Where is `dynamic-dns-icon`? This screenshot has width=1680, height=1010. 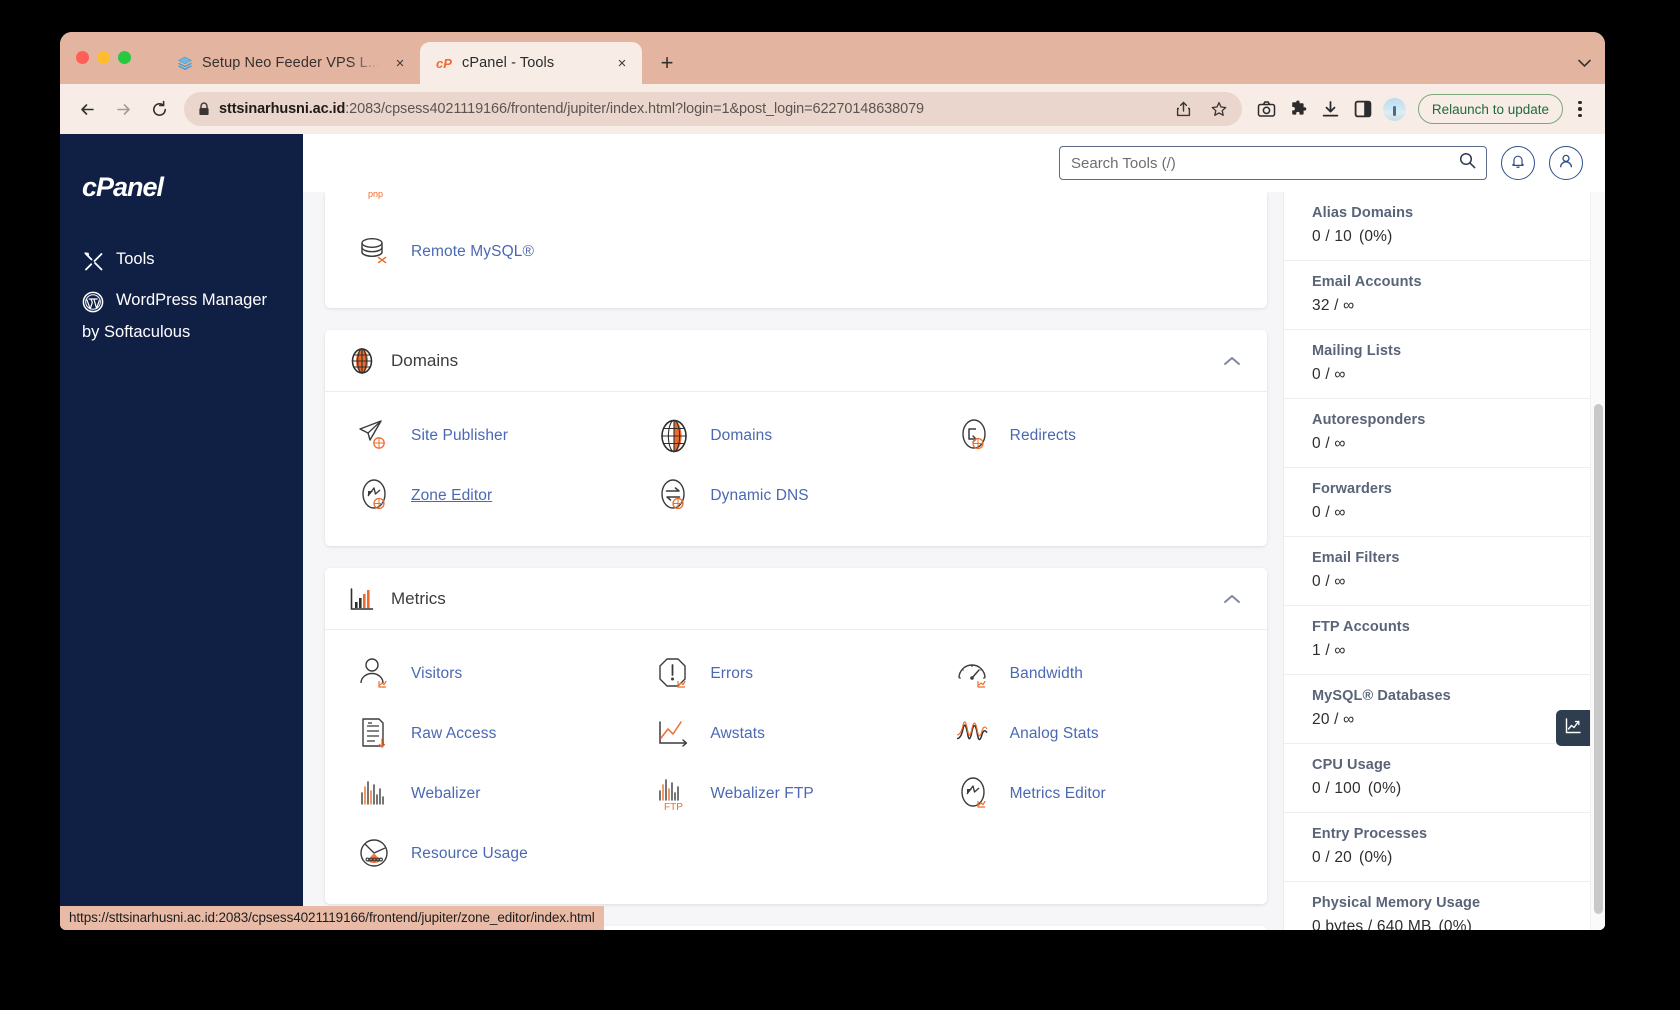
dynamic-dns-icon is located at coordinates (674, 496).